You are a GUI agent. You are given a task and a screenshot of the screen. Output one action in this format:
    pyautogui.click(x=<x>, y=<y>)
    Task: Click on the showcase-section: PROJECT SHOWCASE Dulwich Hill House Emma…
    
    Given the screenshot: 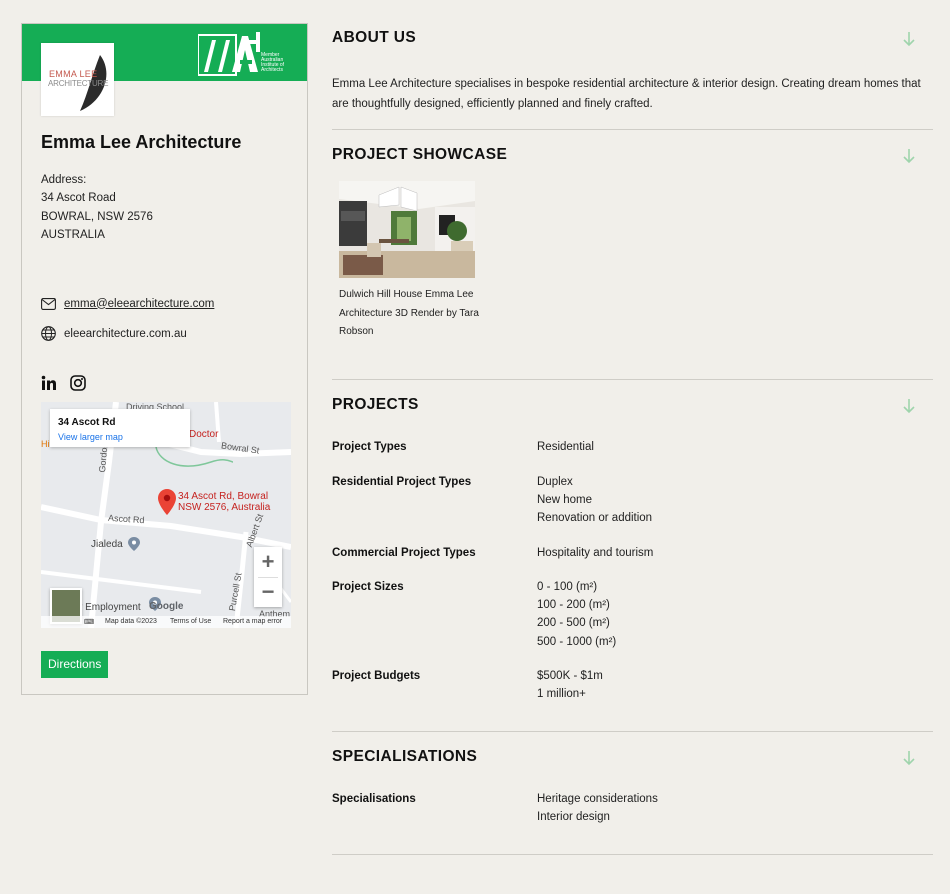 What is the action you would take?
    pyautogui.click(x=632, y=251)
    